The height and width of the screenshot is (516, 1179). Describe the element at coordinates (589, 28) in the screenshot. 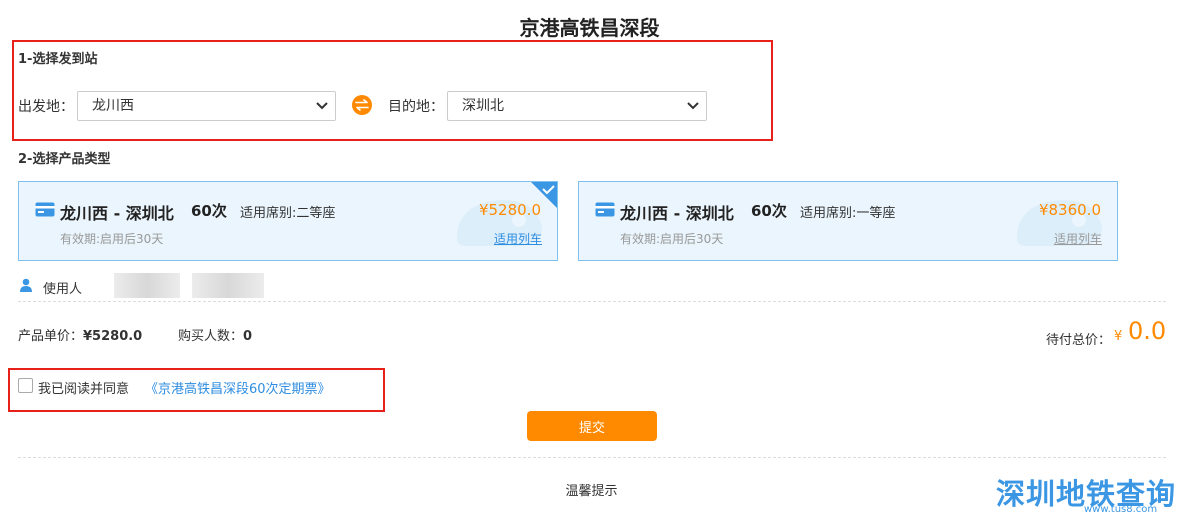

I see `page-title: 京港高铁昌深段` at that location.